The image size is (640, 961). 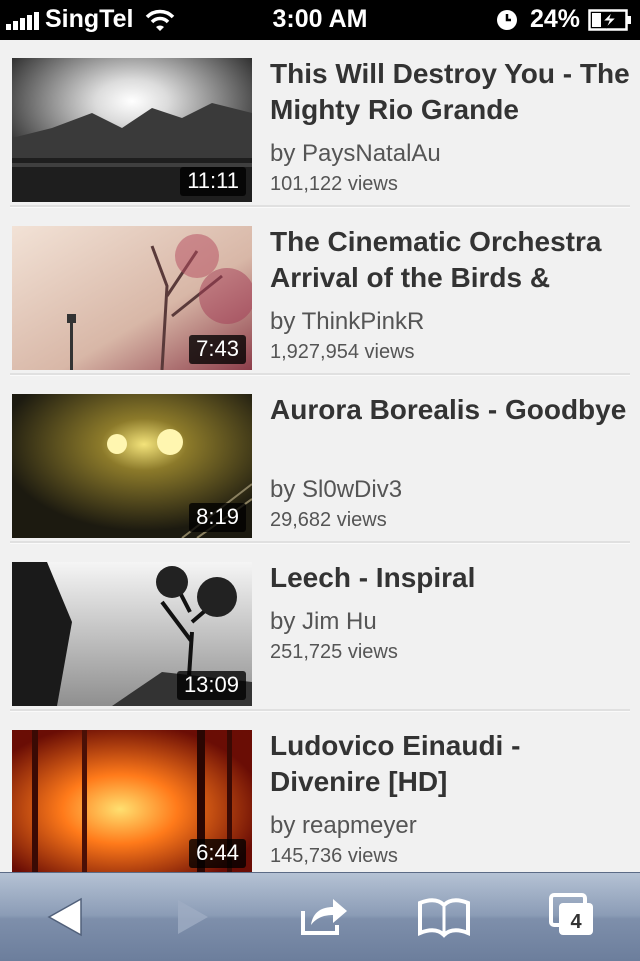 I want to click on share-button, so click(x=323, y=917).